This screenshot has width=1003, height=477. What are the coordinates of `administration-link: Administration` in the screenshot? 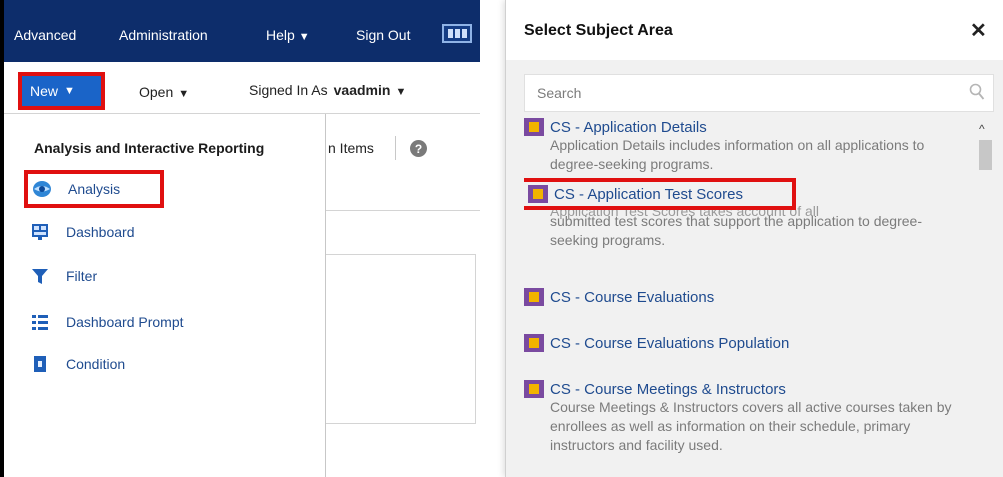 It's located at (163, 35).